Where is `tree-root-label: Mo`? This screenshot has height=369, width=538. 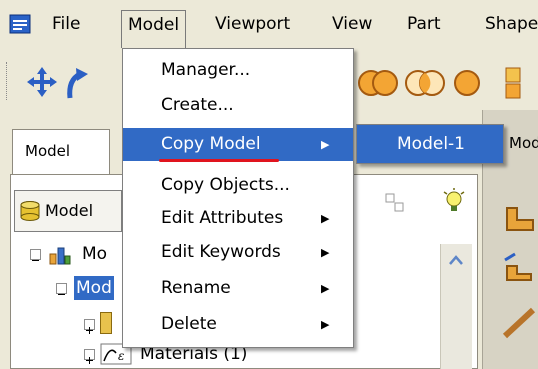
tree-root-label: Mo is located at coordinates (94, 254).